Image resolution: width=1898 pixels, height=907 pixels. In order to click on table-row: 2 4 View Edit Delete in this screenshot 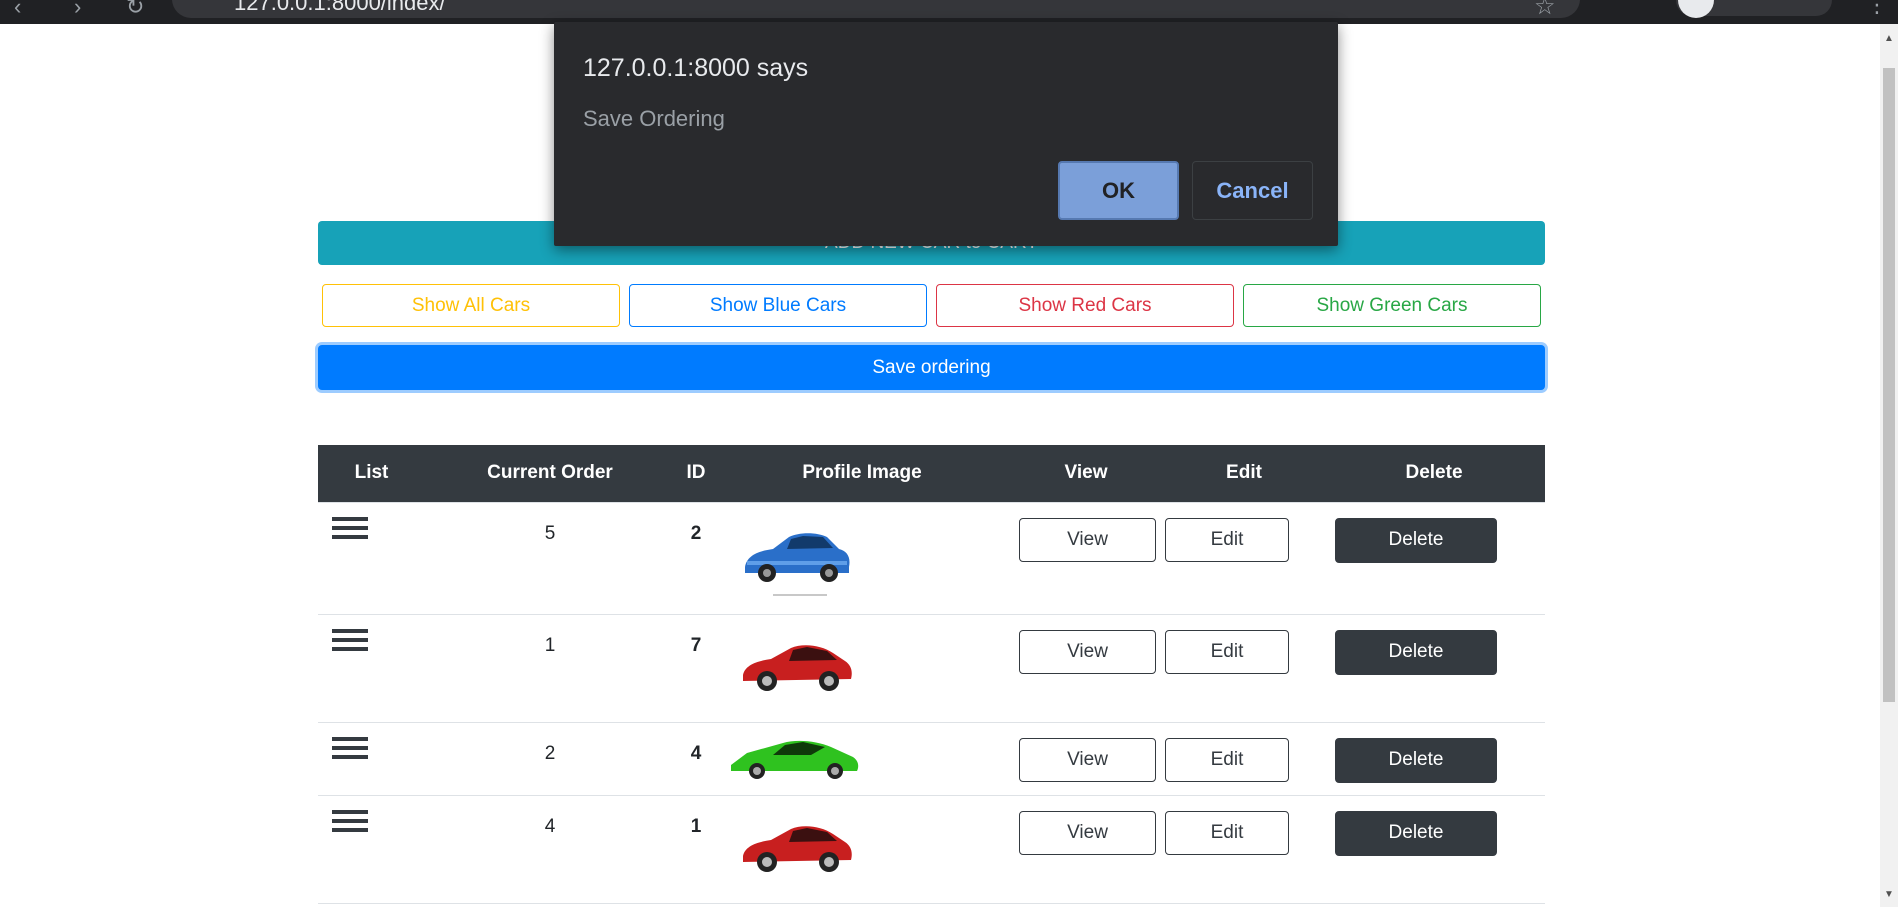, I will do `click(931, 758)`.